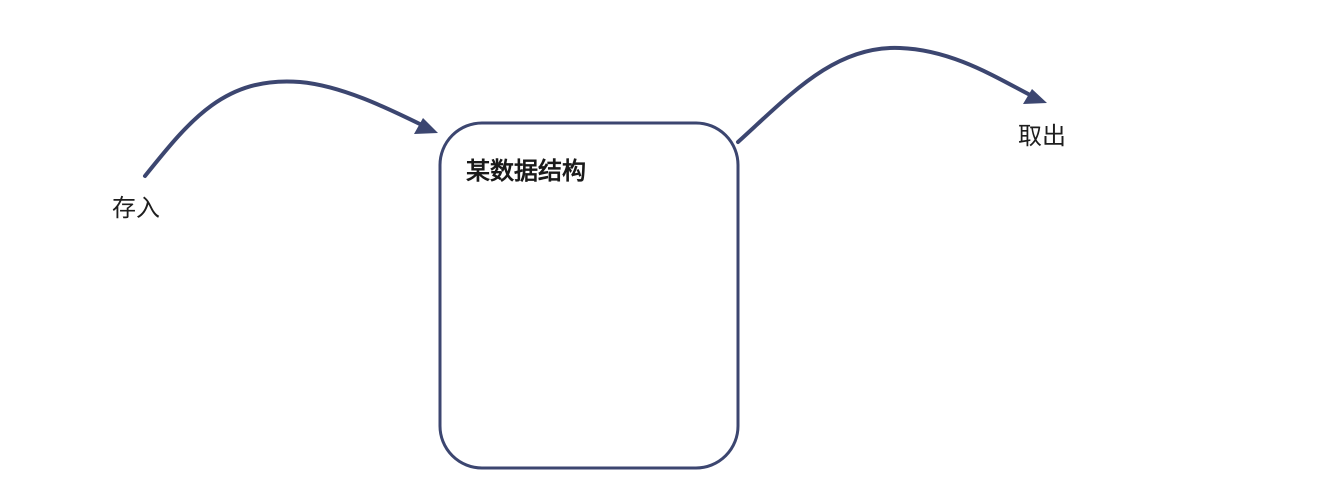 This screenshot has height=486, width=1336. Describe the element at coordinates (1042, 136) in the screenshot. I see `output-label: 取出` at that location.